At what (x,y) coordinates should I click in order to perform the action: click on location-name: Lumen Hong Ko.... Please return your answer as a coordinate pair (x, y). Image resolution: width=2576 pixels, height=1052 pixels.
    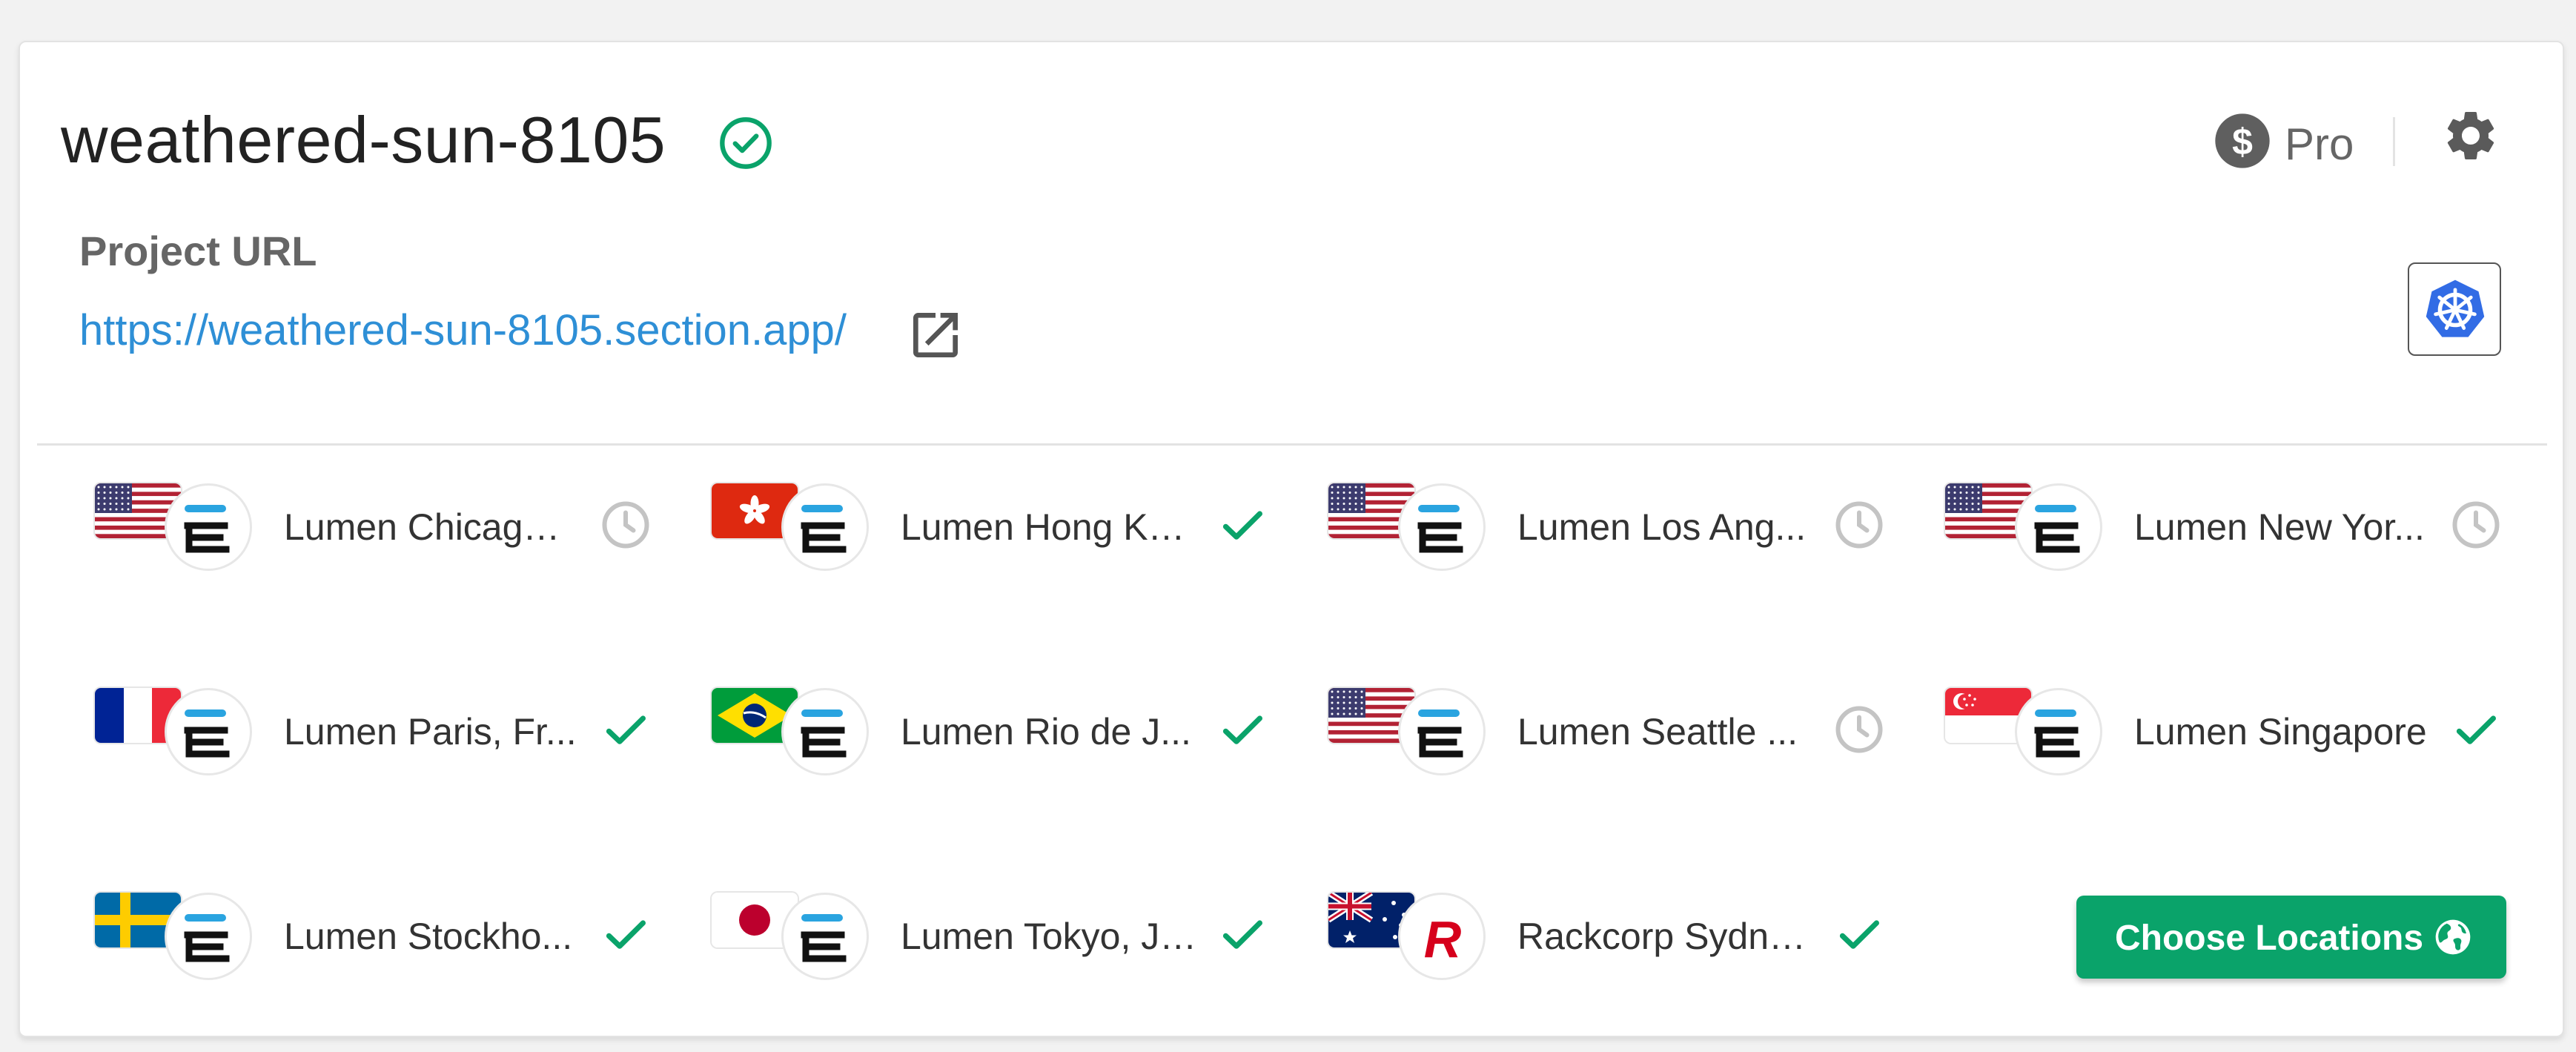
    Looking at the image, I should click on (1049, 527).